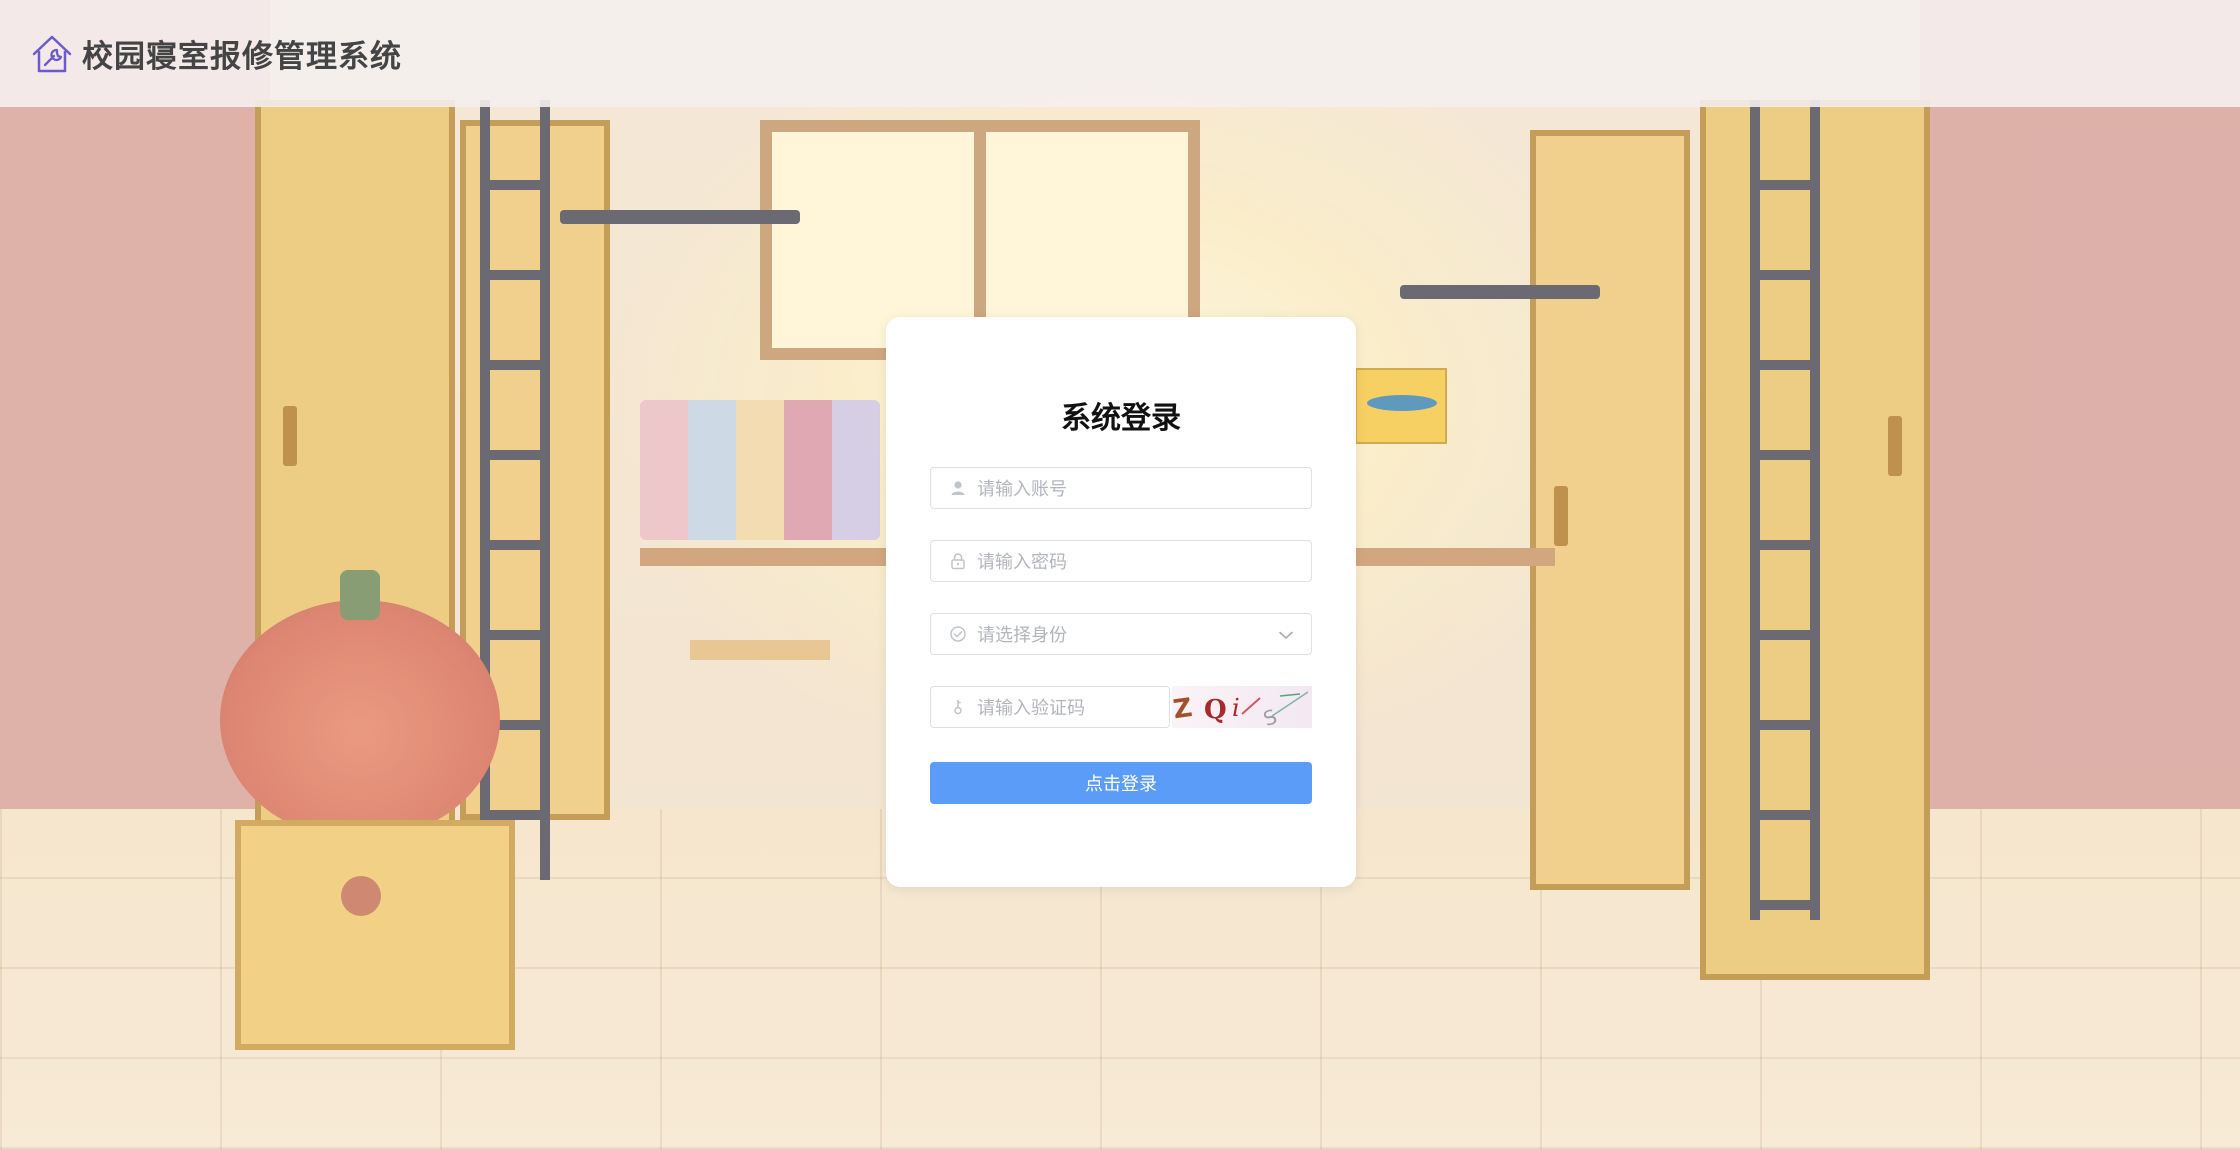  Describe the element at coordinates (1236, 708) in the screenshot. I see `svg-text: i` at that location.